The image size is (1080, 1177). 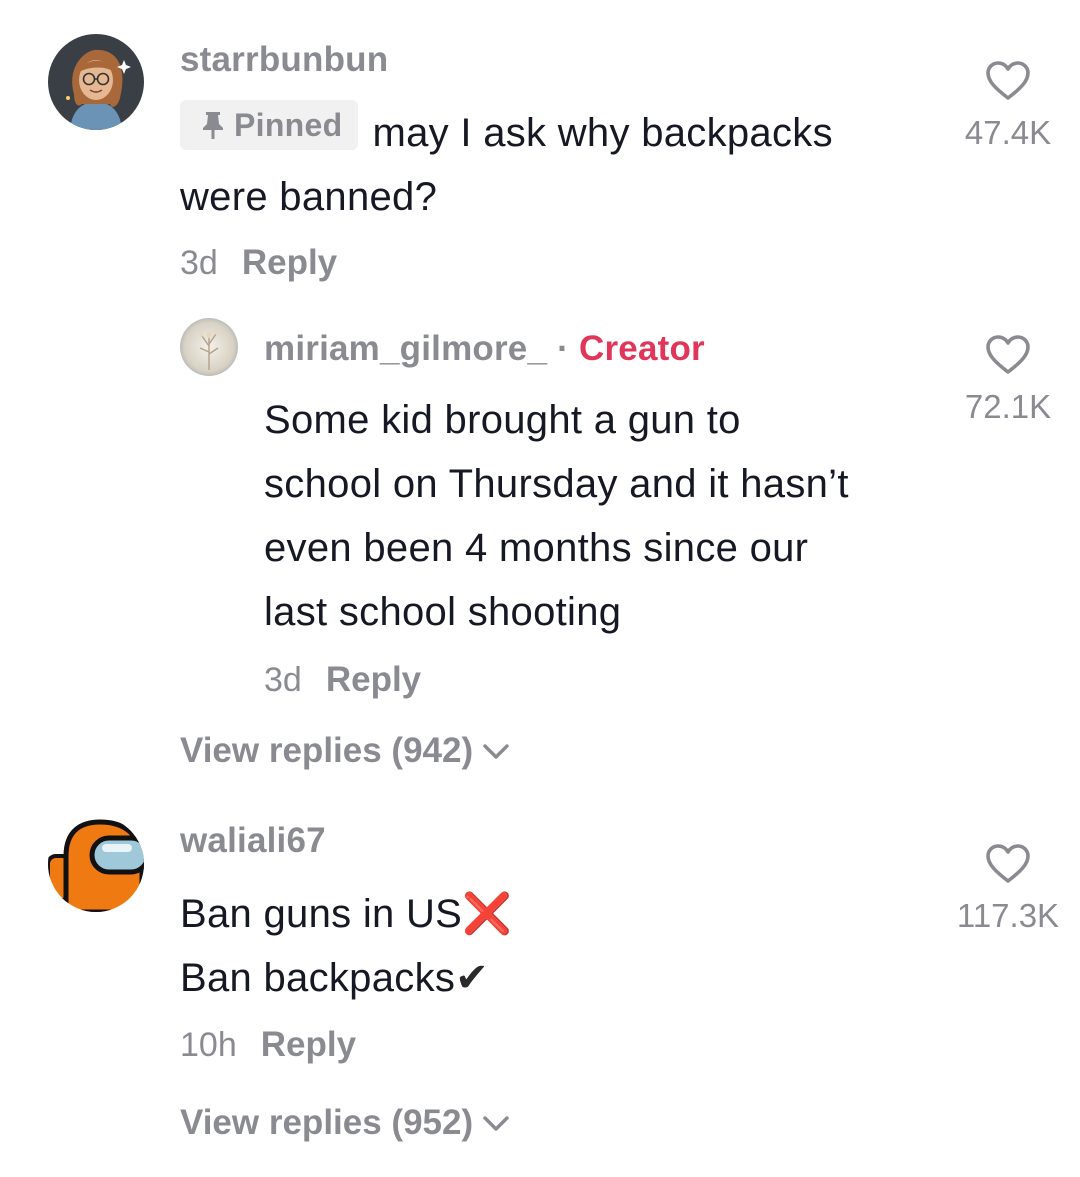 I want to click on like-count: 72.1K, so click(x=1008, y=406).